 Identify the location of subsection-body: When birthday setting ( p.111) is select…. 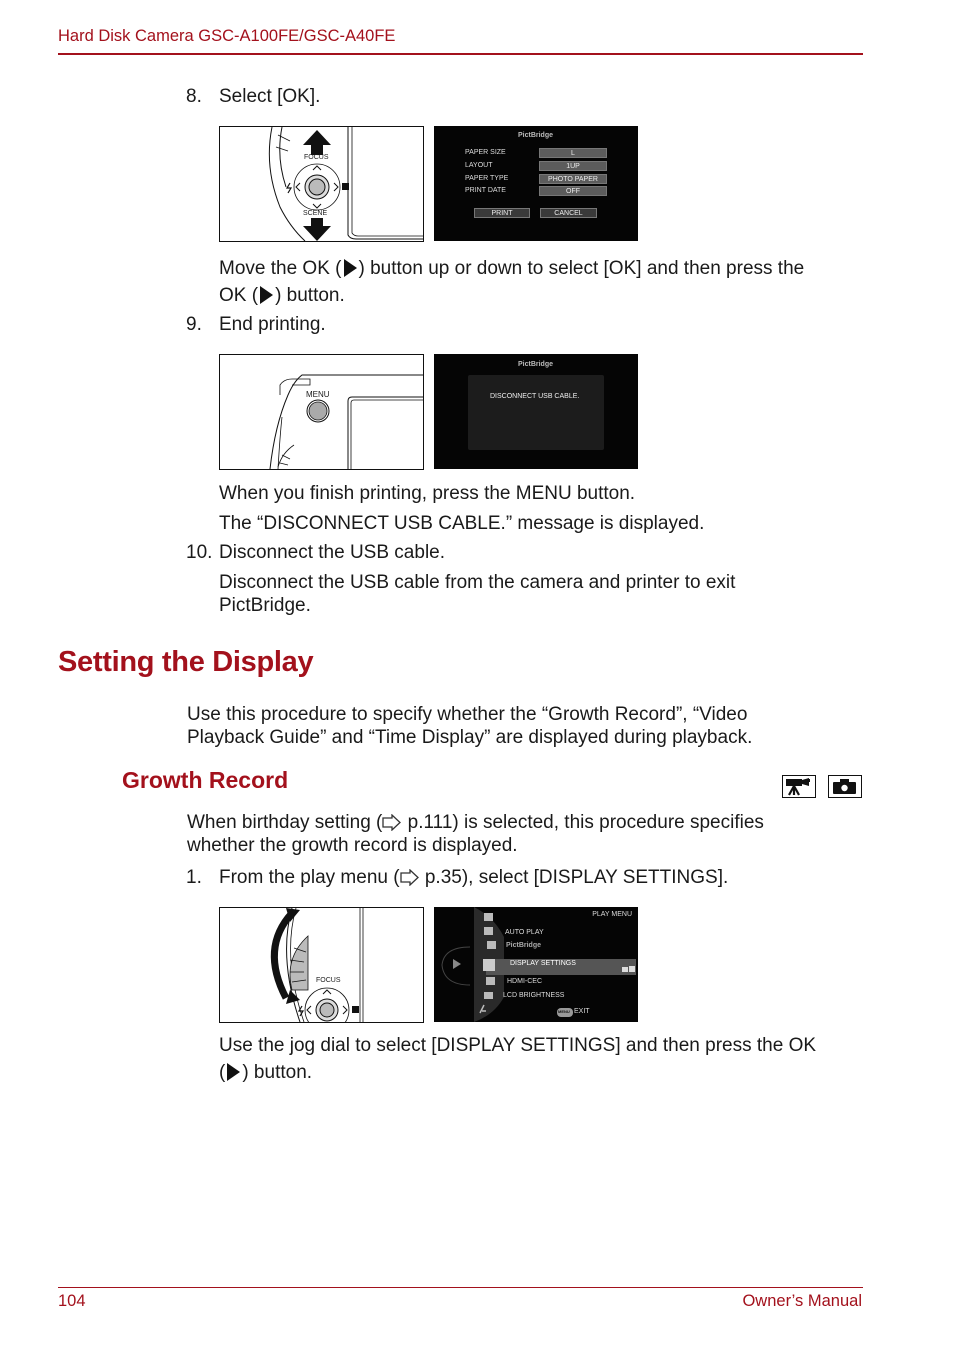
(475, 822).